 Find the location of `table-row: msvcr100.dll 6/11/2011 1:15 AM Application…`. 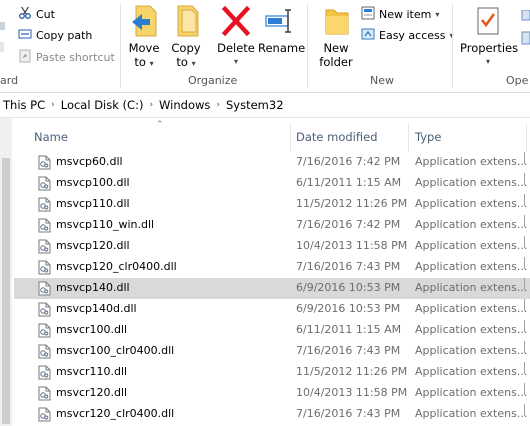

table-row: msvcr100.dll 6/11/2011 1:15 AM Application… is located at coordinates (272, 330).